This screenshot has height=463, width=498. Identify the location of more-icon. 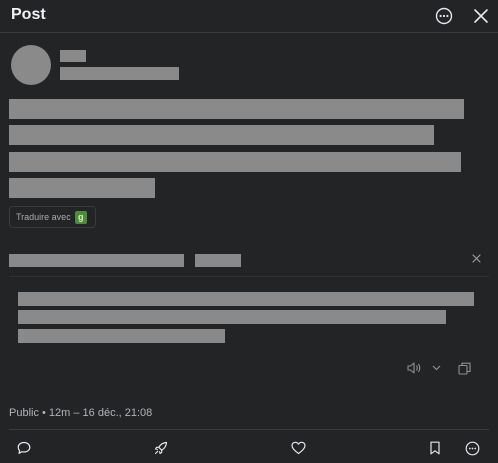
(472, 448).